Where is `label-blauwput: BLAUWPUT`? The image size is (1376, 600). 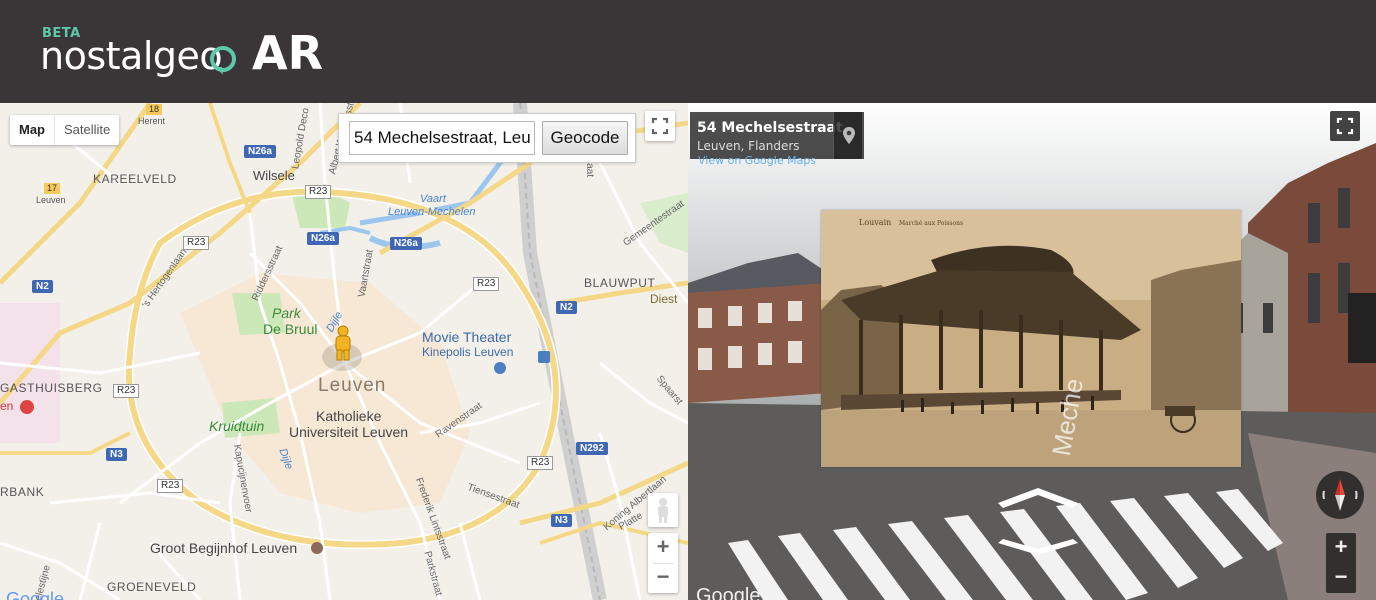 label-blauwput: BLAUWPUT is located at coordinates (620, 283).